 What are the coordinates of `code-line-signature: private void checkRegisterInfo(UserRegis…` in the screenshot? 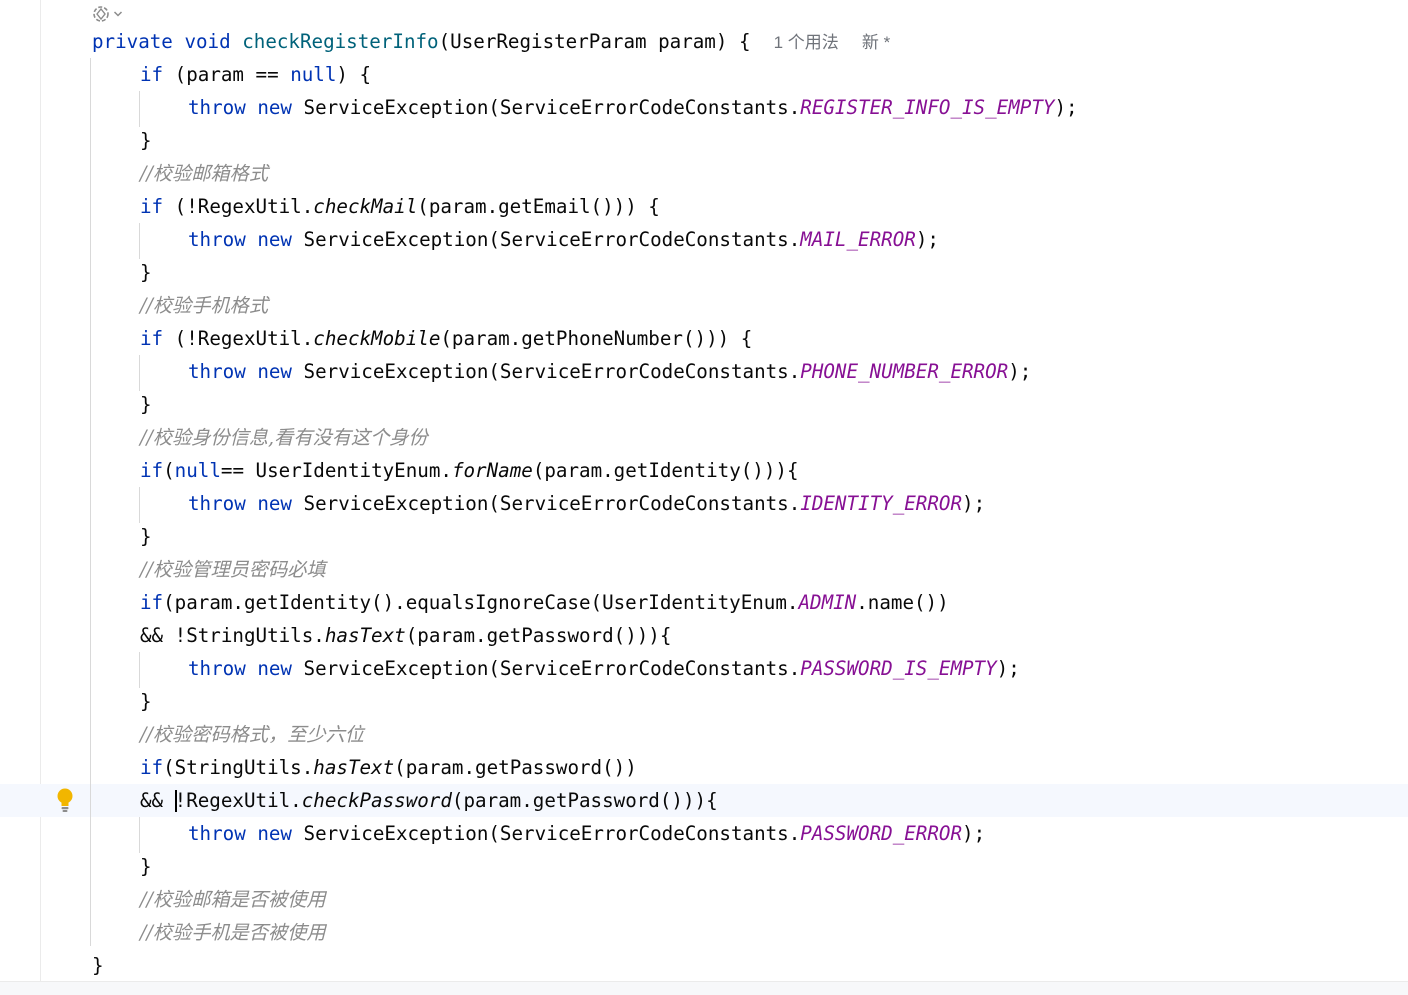 It's located at (491, 41).